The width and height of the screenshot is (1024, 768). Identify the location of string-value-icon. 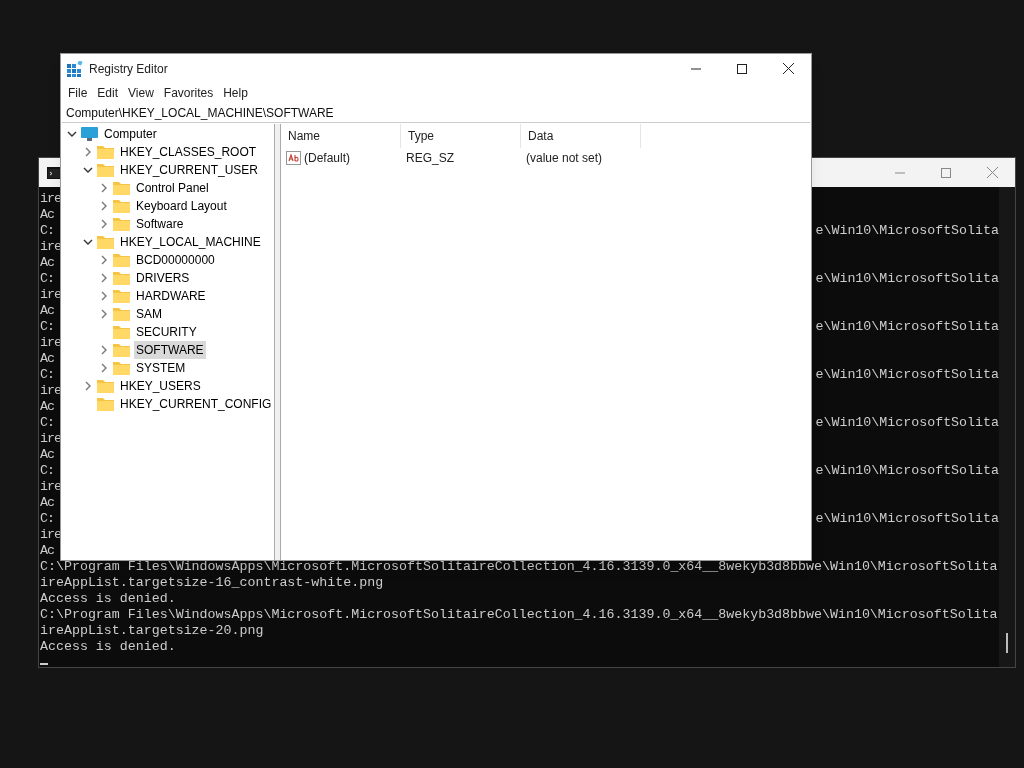
(293, 158).